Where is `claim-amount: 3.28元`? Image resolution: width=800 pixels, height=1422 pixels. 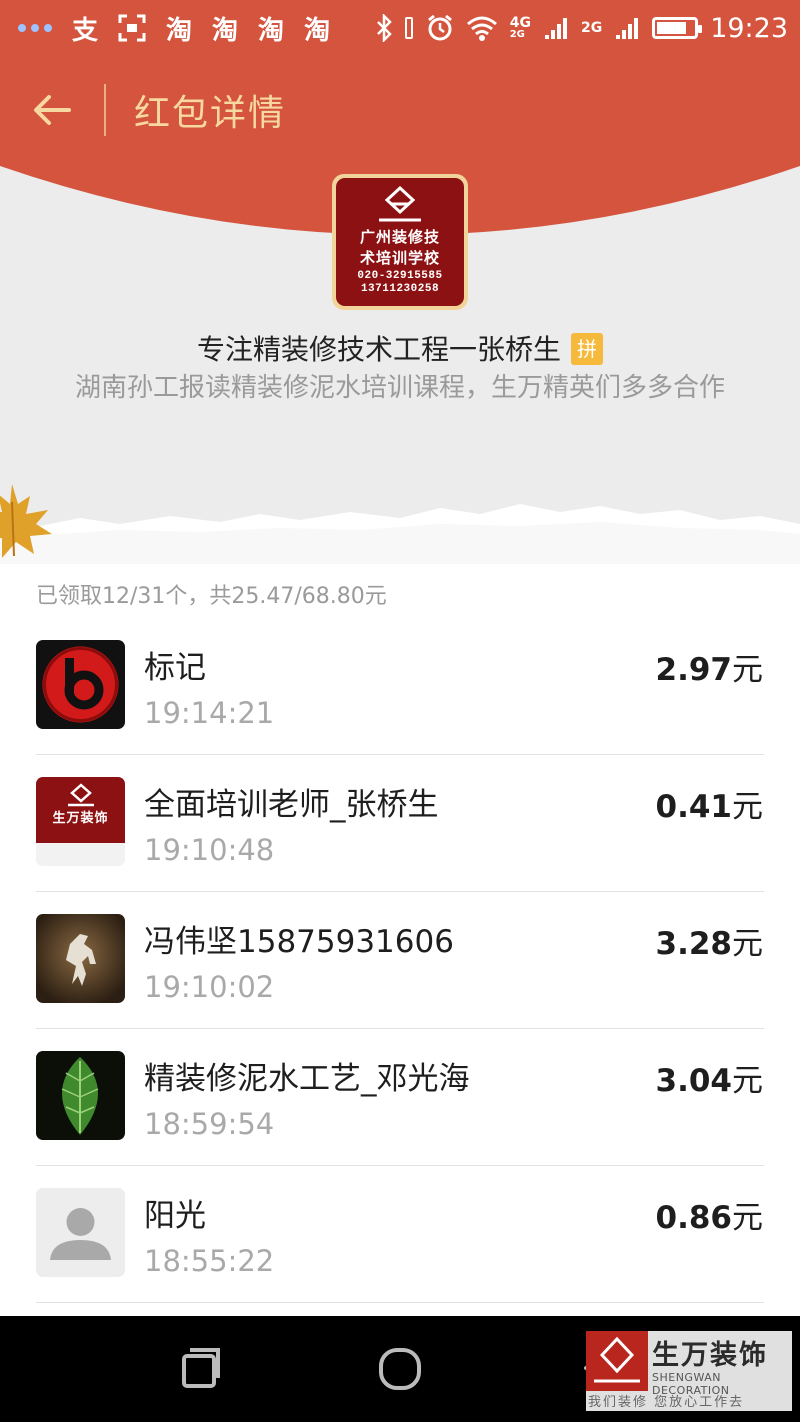 claim-amount: 3.28元 is located at coordinates (709, 944).